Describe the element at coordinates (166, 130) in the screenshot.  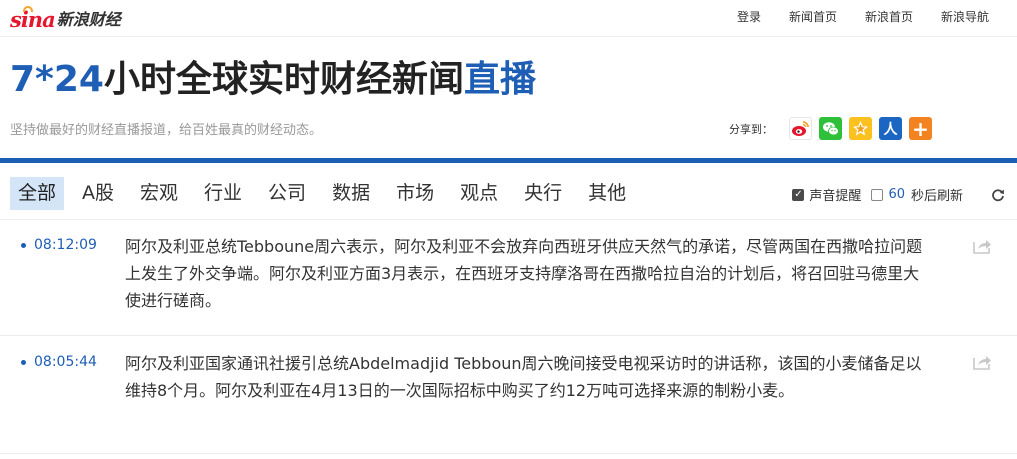
I see `page-slogan: 坚持做最好的财经直播报道，给百姓最真的财经动态。` at that location.